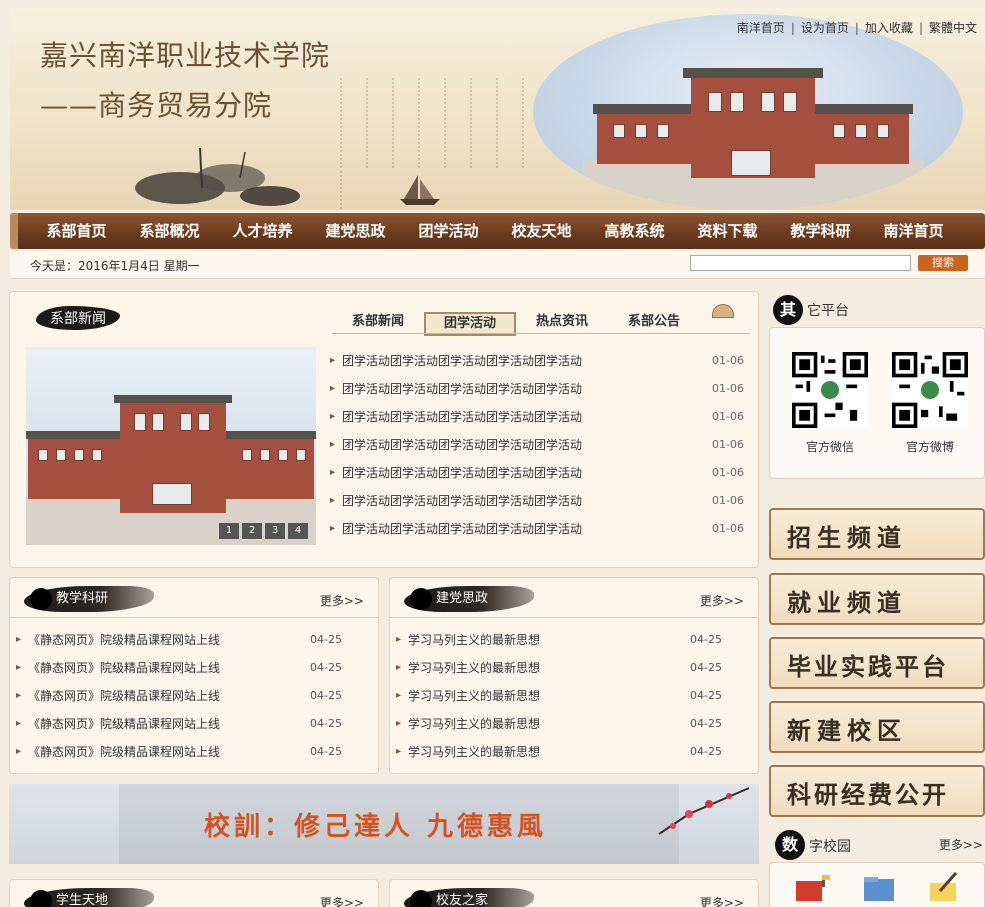 The image size is (985, 907). What do you see at coordinates (722, 600) in the screenshot?
I see `party-more-link: 更多>>` at bounding box center [722, 600].